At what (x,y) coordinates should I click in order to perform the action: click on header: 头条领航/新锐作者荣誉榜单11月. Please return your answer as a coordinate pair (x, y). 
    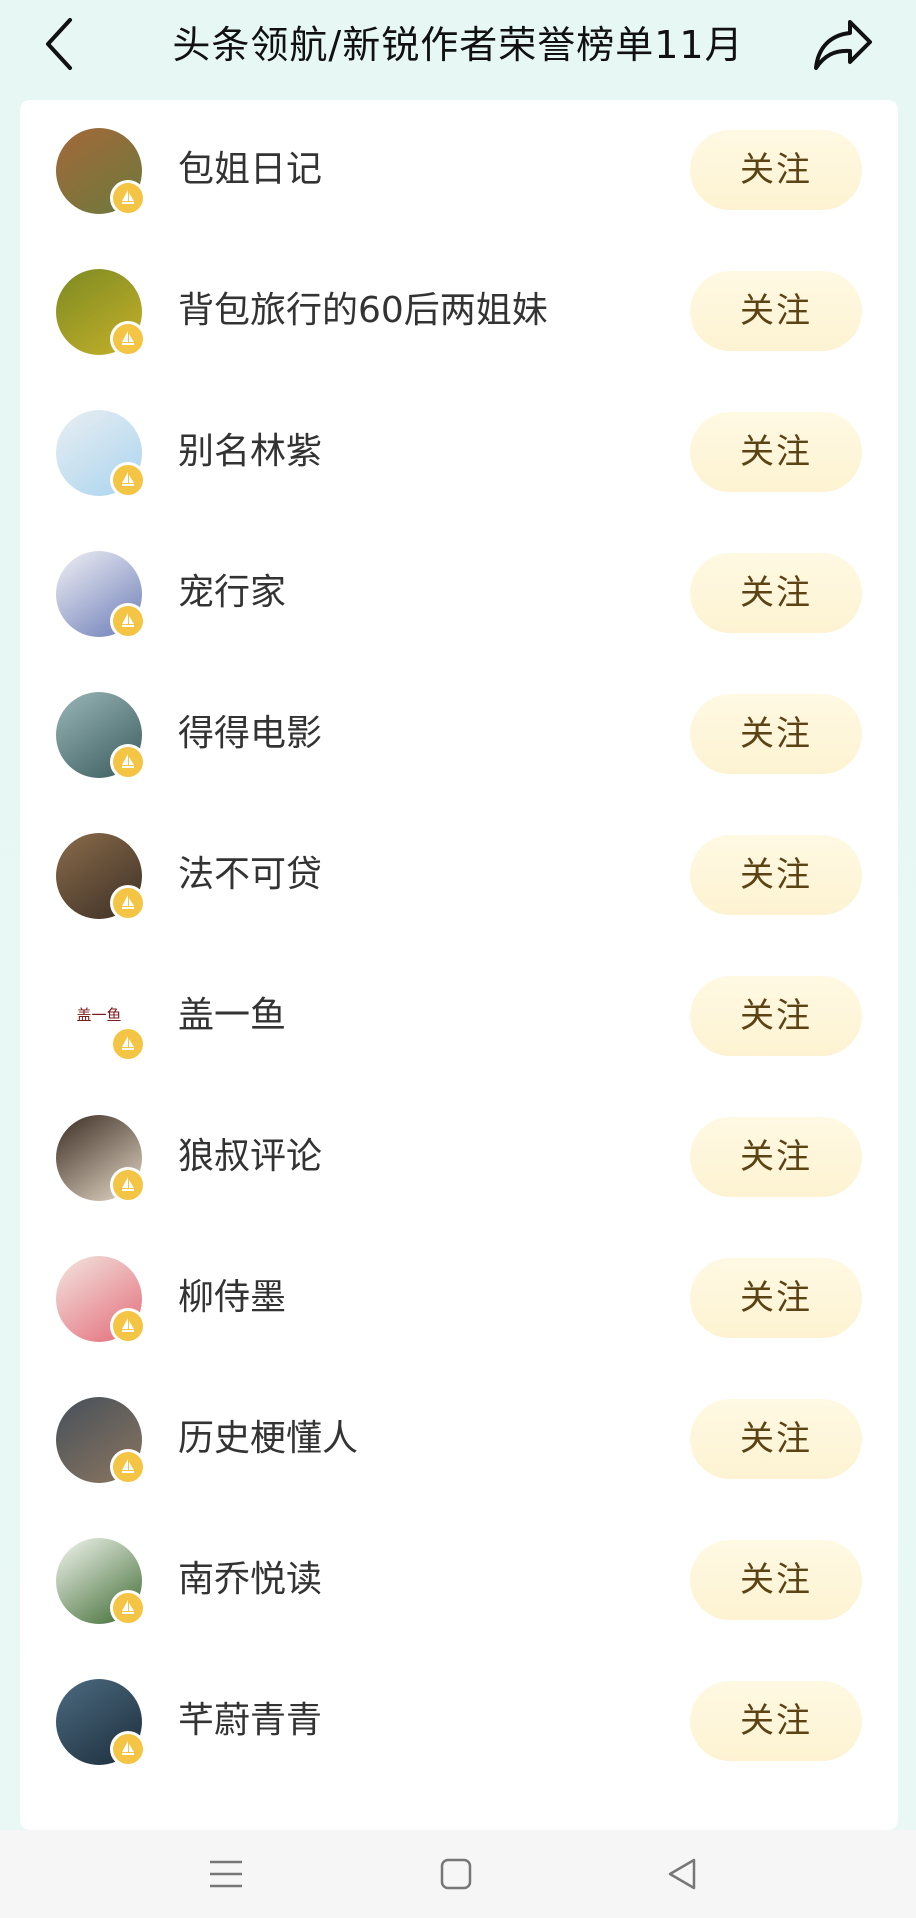
    Looking at the image, I should click on (458, 45).